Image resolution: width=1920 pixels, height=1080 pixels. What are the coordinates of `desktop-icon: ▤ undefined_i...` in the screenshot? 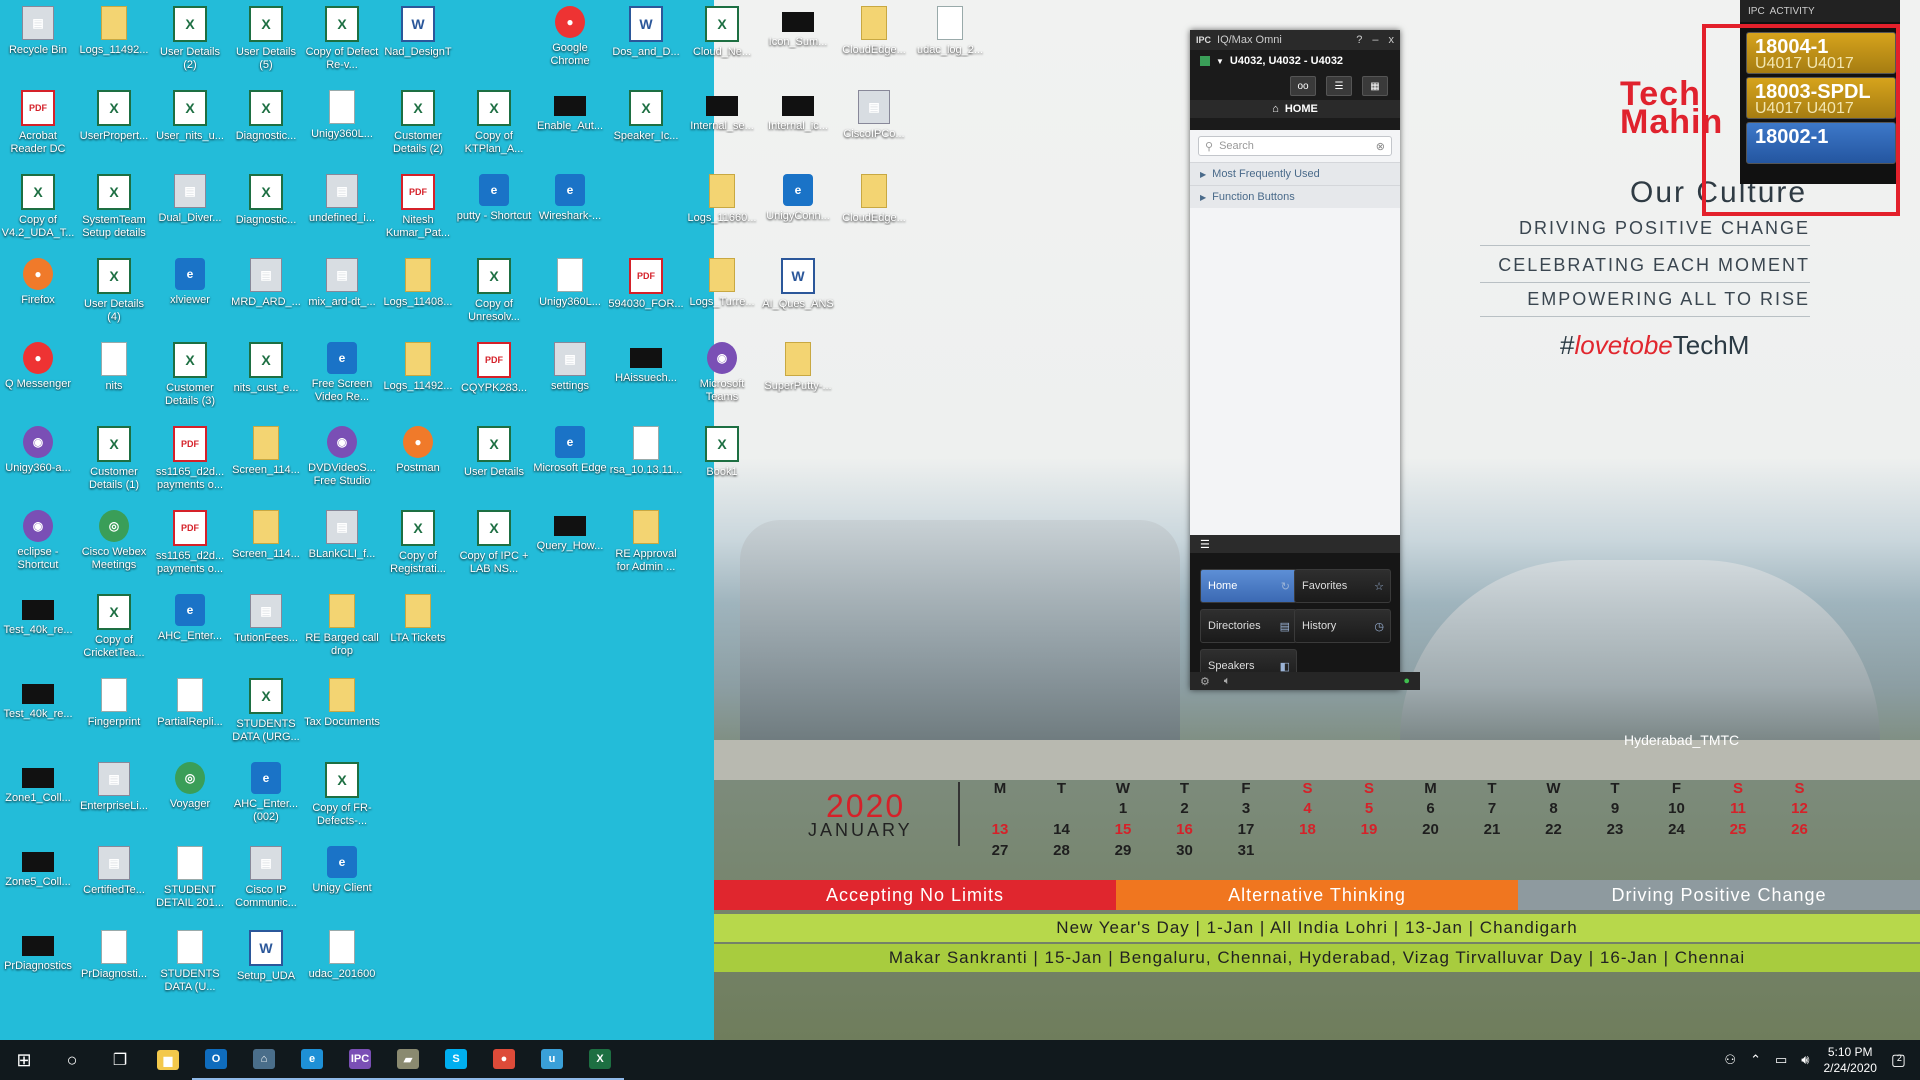 It's located at (342, 208).